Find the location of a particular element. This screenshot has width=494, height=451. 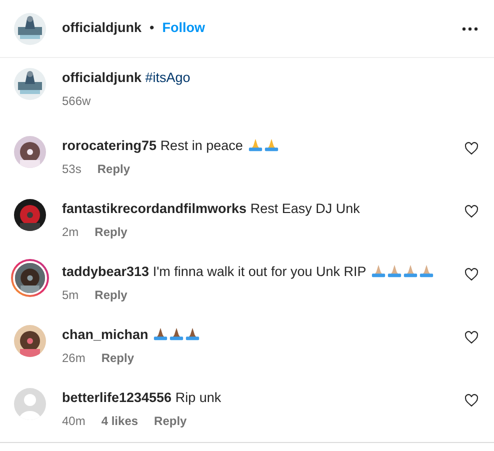

username: chan_michan is located at coordinates (105, 334).